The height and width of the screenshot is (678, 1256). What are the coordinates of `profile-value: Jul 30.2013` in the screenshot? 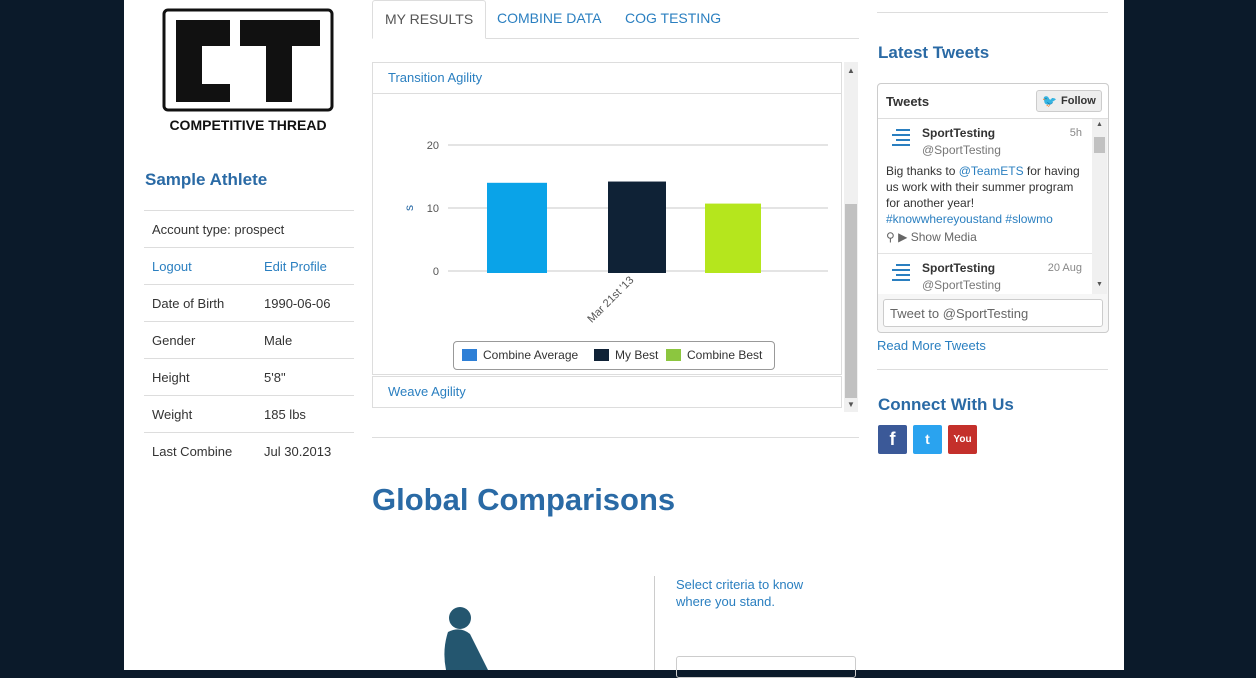 It's located at (298, 451).